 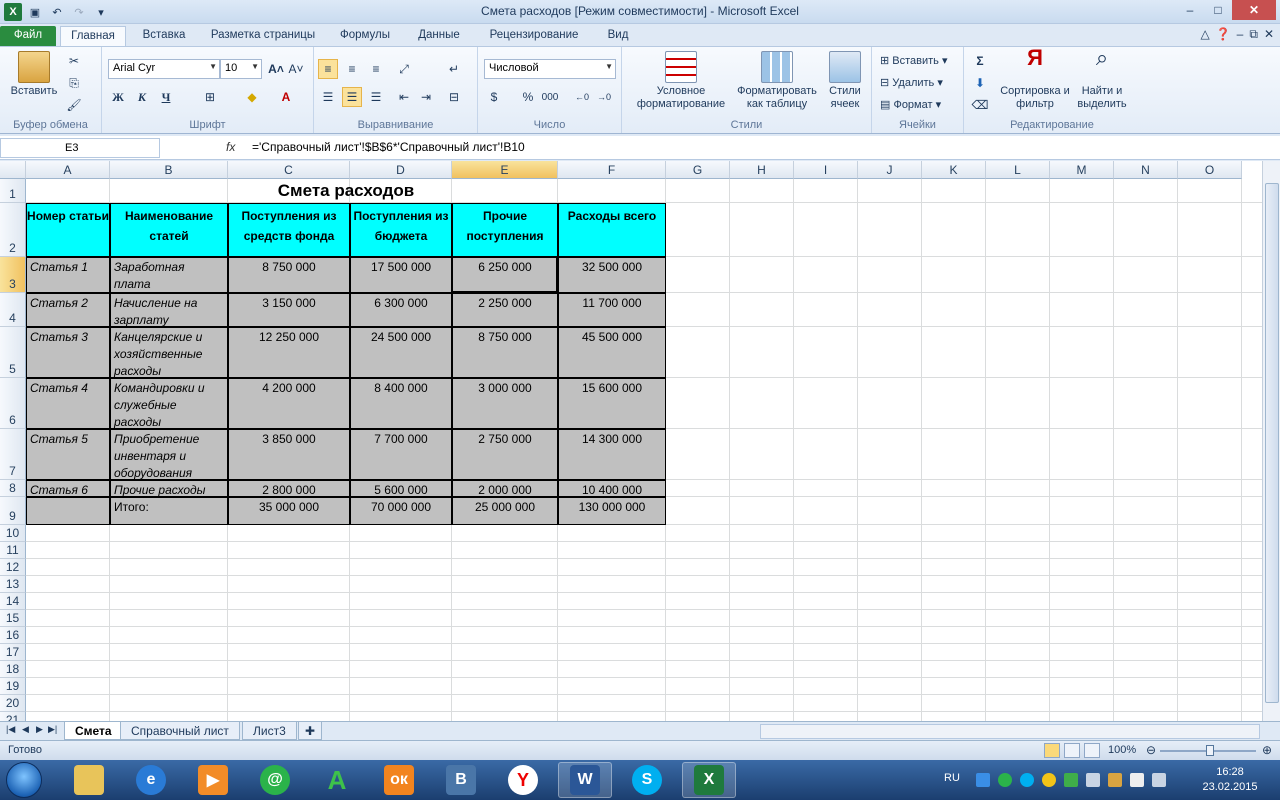 I want to click on insert-cells-button: ⊞ Вставить ▾, so click(x=914, y=61).